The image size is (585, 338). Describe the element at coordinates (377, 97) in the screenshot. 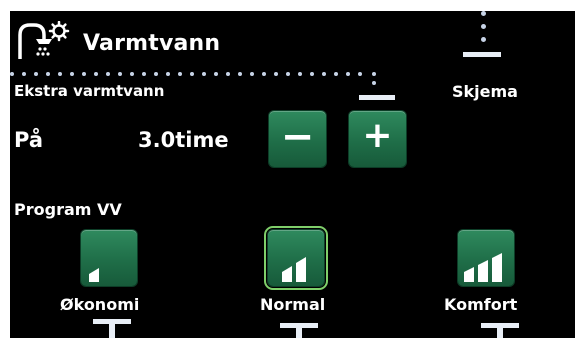

I see `plus-dash` at that location.